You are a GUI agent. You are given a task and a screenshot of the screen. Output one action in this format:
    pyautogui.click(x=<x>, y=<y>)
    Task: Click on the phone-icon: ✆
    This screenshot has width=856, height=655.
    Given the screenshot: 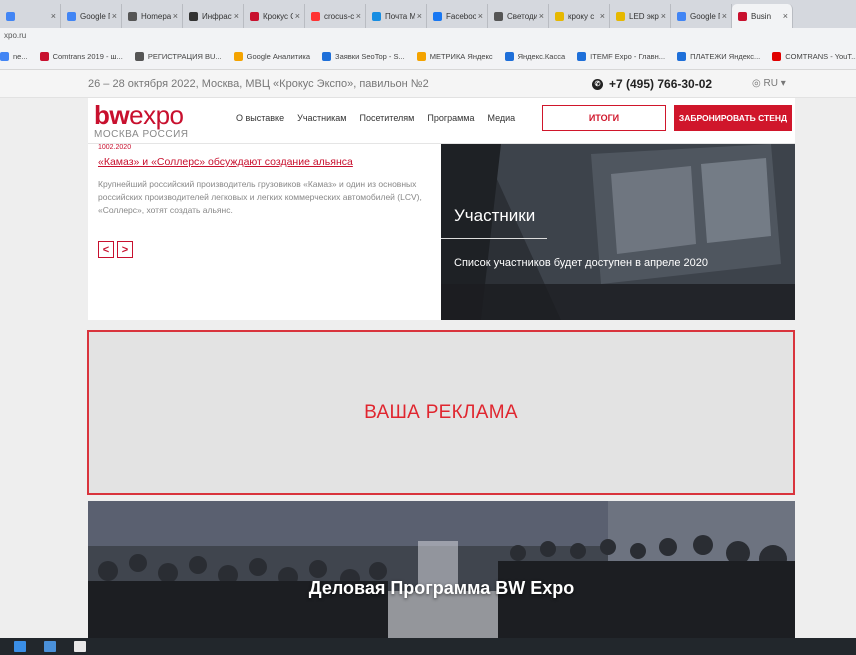 What is the action you would take?
    pyautogui.click(x=597, y=84)
    